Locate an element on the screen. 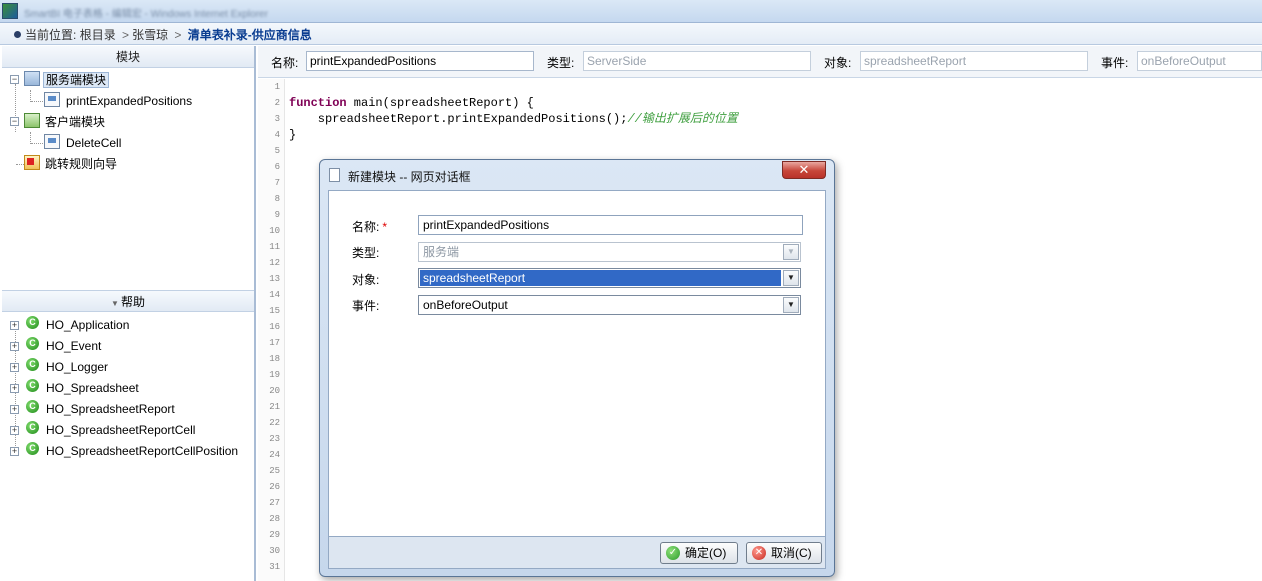 Image resolution: width=1262 pixels, height=581 pixels. line-number: 18 is located at coordinates (274, 359).